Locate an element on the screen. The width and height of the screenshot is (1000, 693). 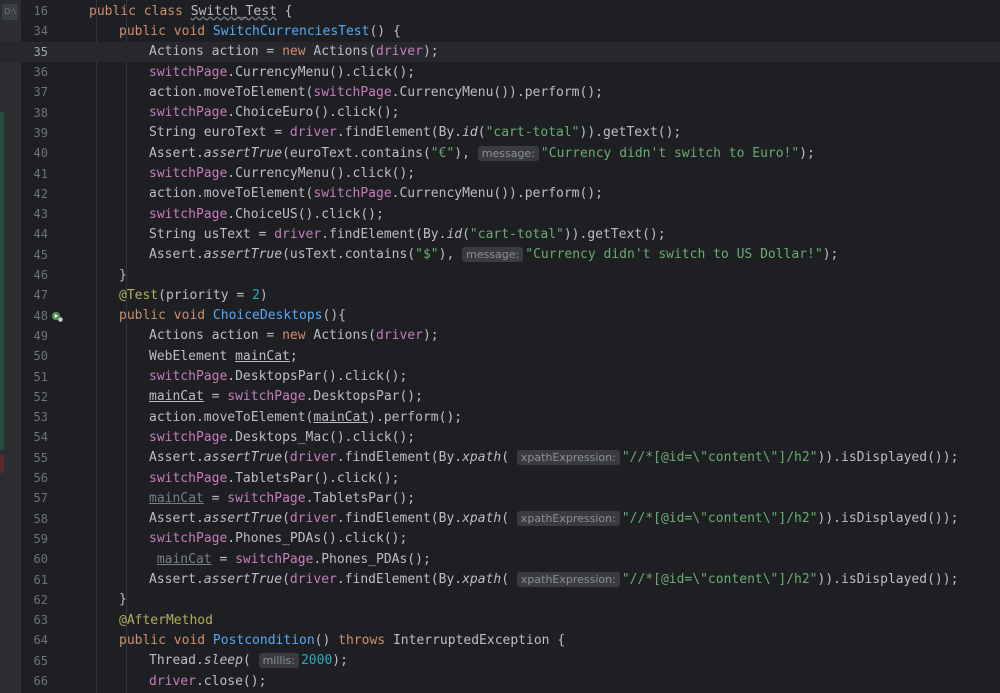
line-number: 53 is located at coordinates (35, 417).